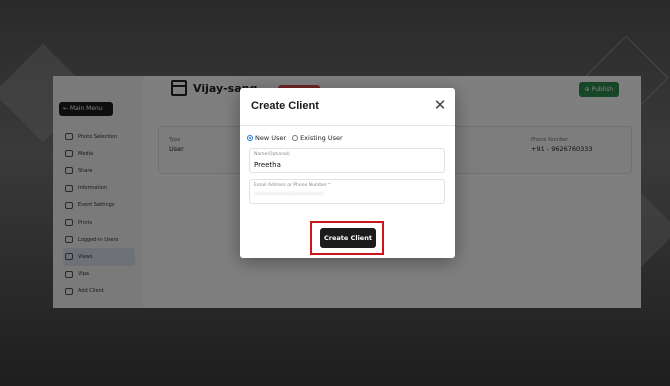 The height and width of the screenshot is (386, 670). I want to click on email-field-label: Email Address or Phone Number *, so click(292, 185).